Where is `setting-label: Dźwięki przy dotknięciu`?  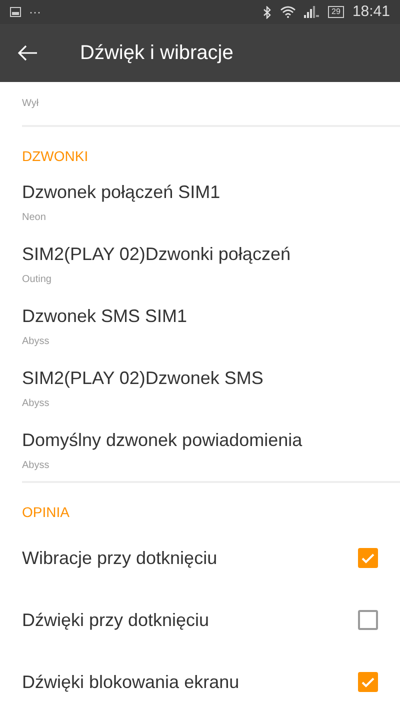
setting-label: Dźwięki przy dotknięciu is located at coordinates (116, 620).